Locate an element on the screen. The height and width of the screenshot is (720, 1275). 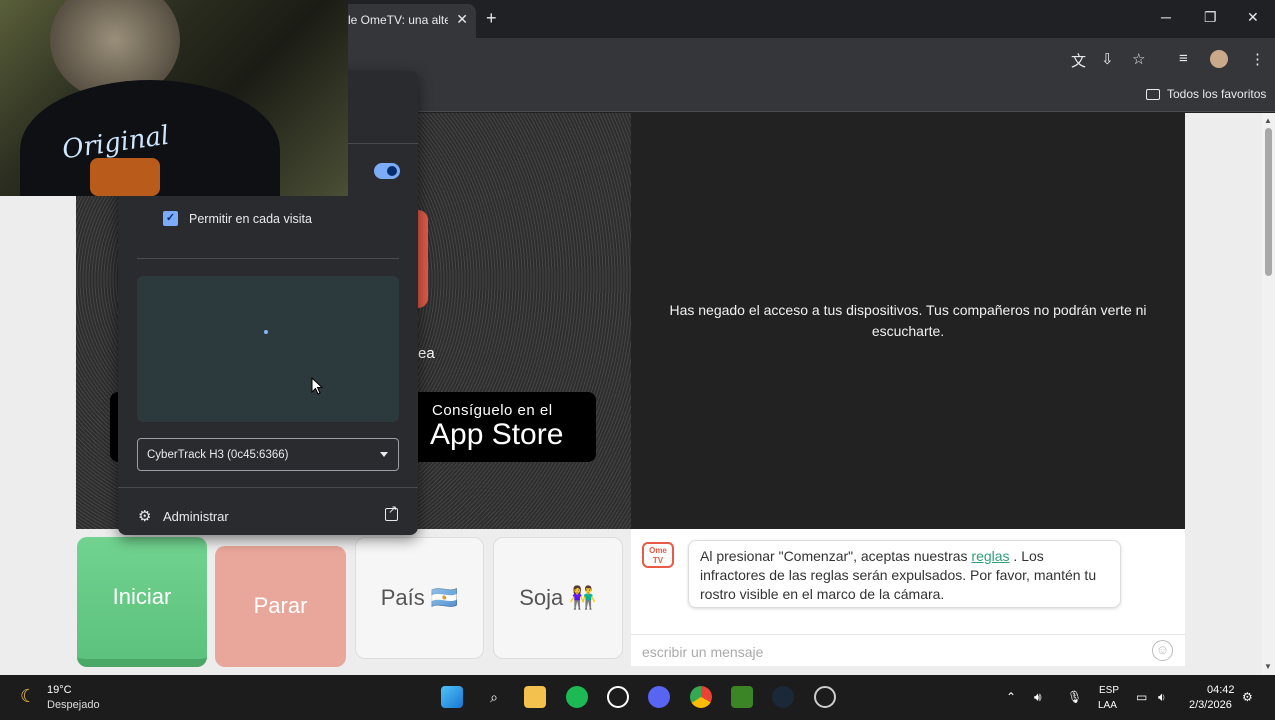
browser-tab: le OmeTV: una alter ✕ is located at coordinates (406, 21).